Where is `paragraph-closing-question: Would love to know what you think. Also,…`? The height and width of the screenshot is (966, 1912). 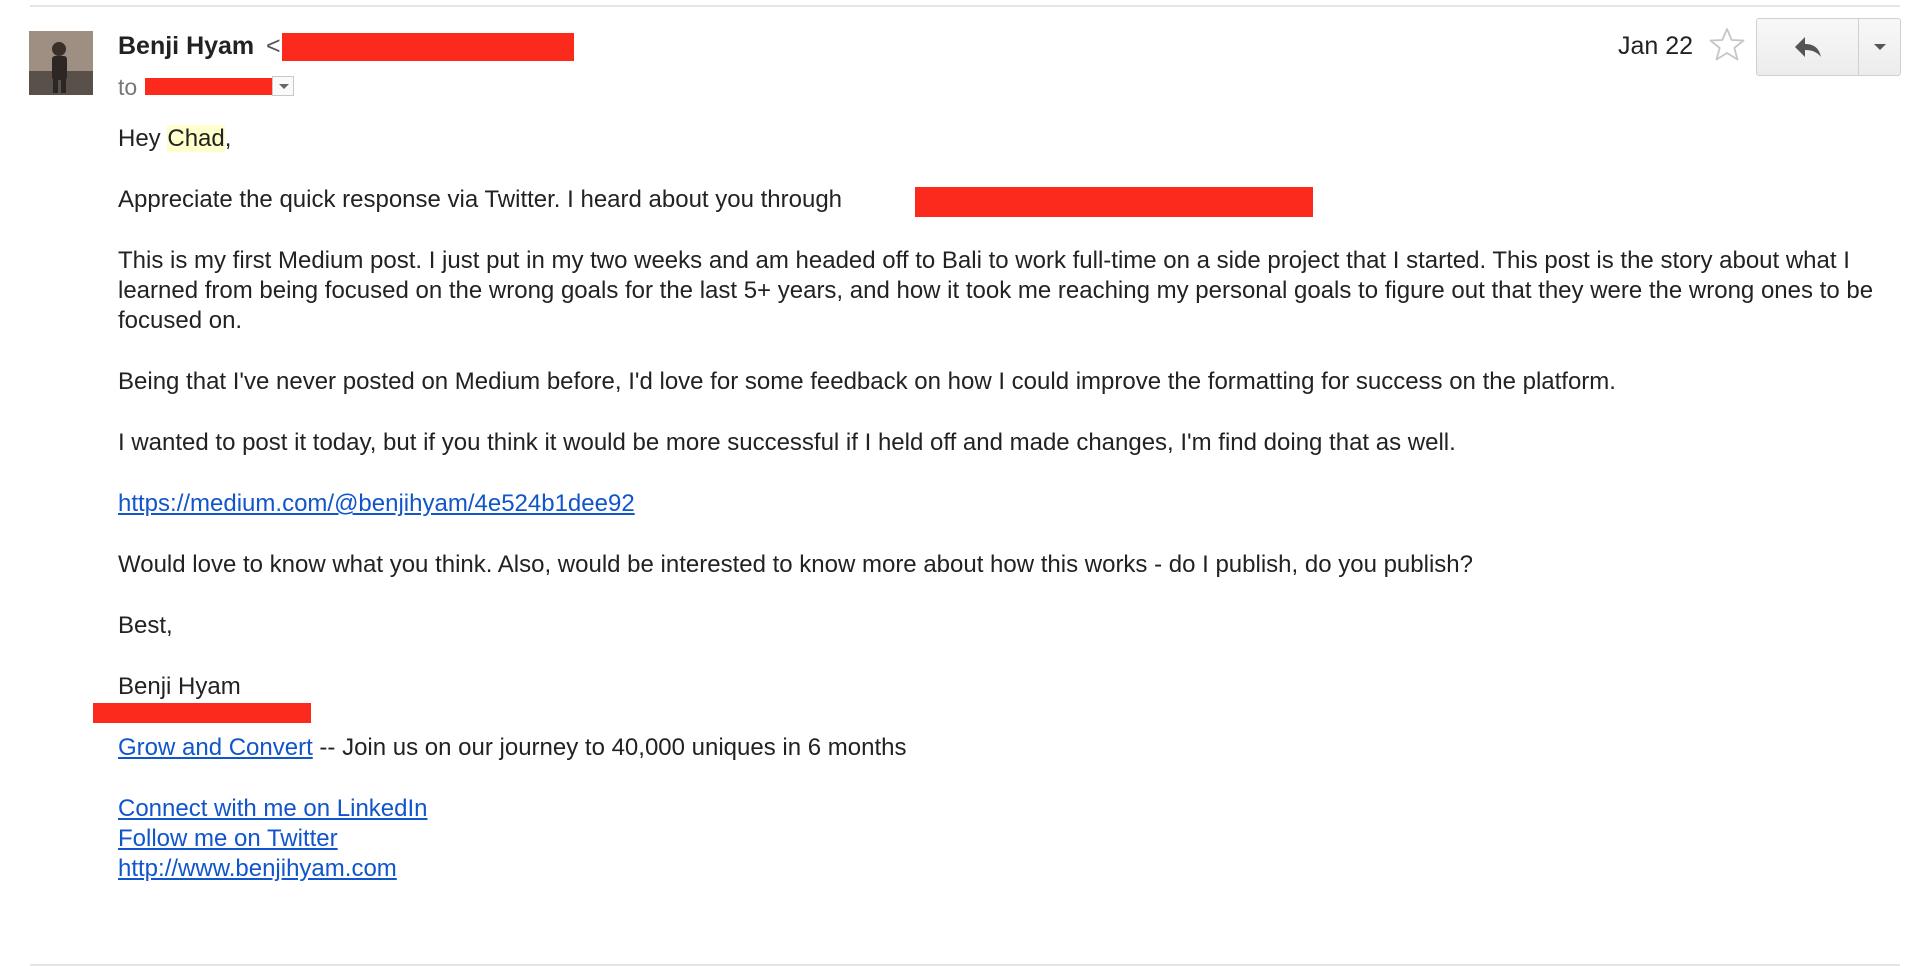
paragraph-closing-question: Would love to know what you think. Also,… is located at coordinates (795, 564).